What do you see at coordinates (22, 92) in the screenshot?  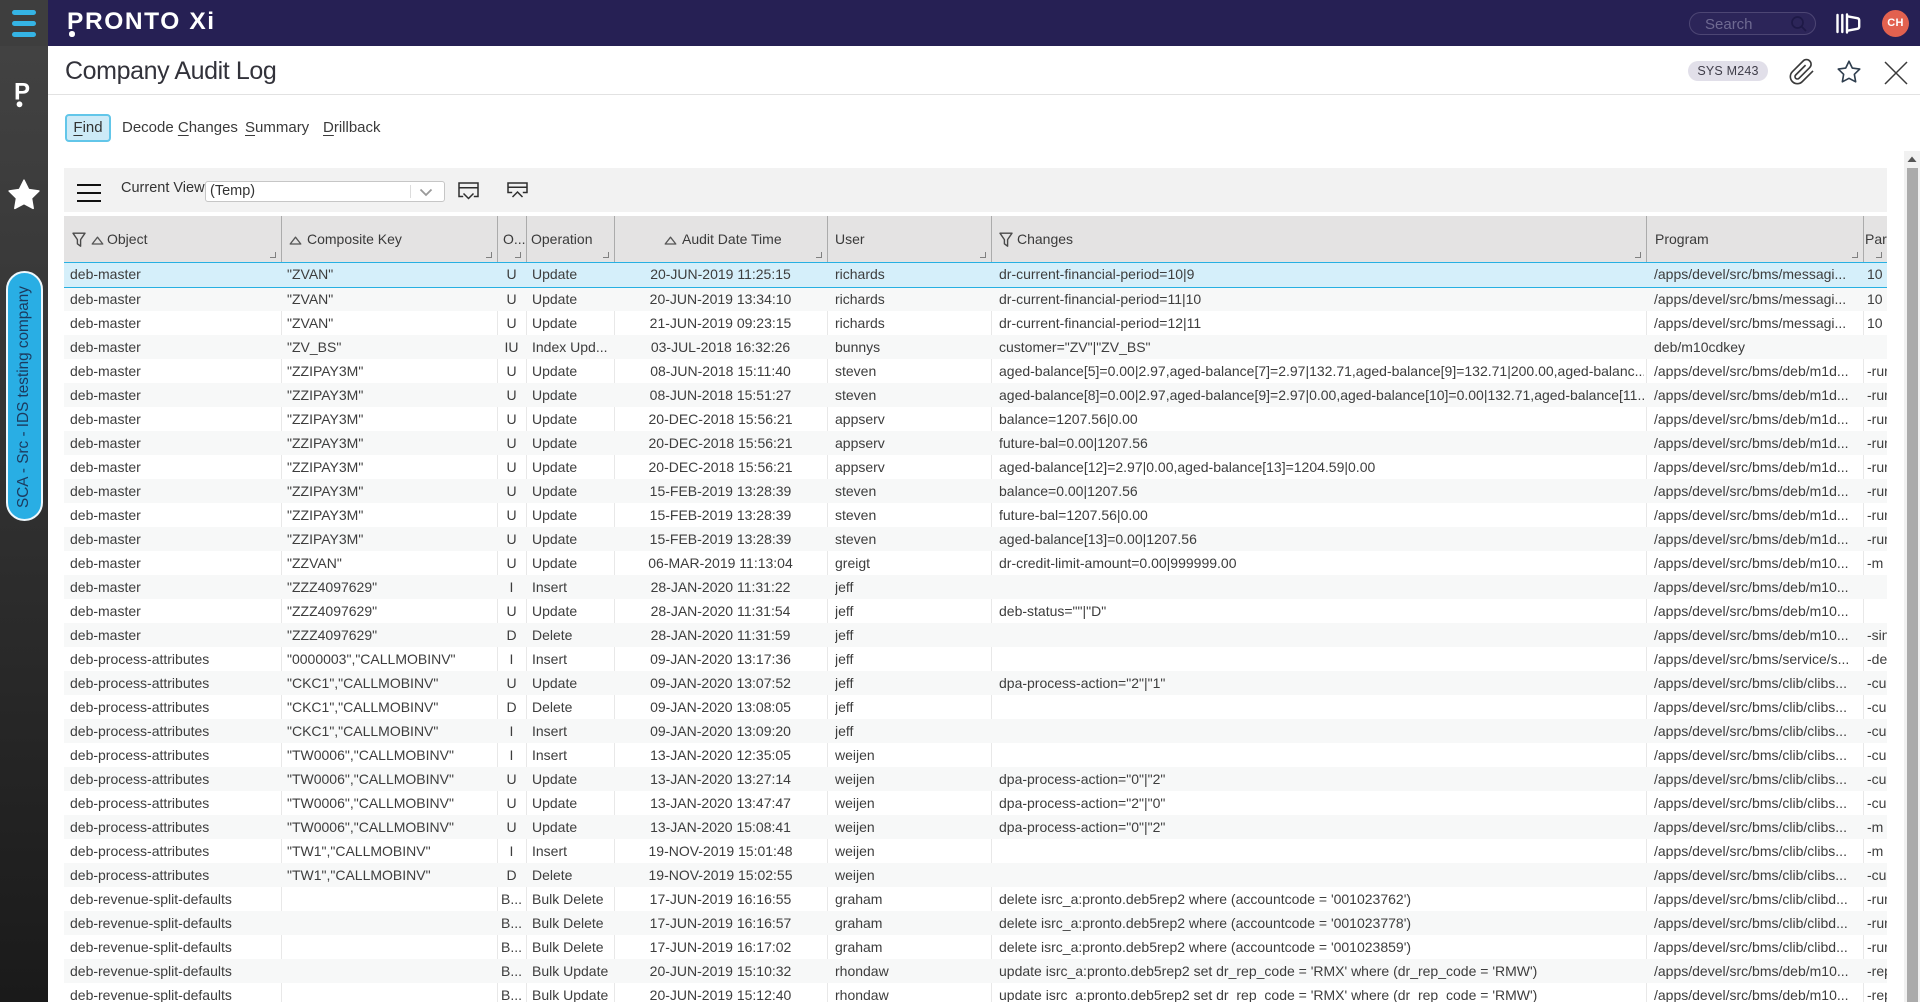 I see `svg-text: P` at bounding box center [22, 92].